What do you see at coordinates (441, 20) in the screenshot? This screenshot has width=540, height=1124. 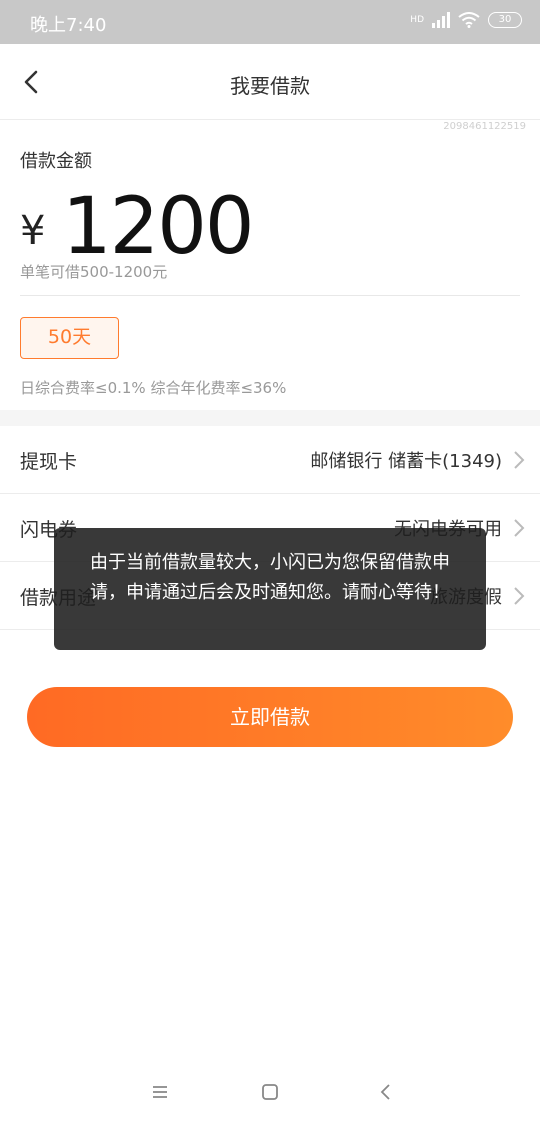 I see `signal-icon` at bounding box center [441, 20].